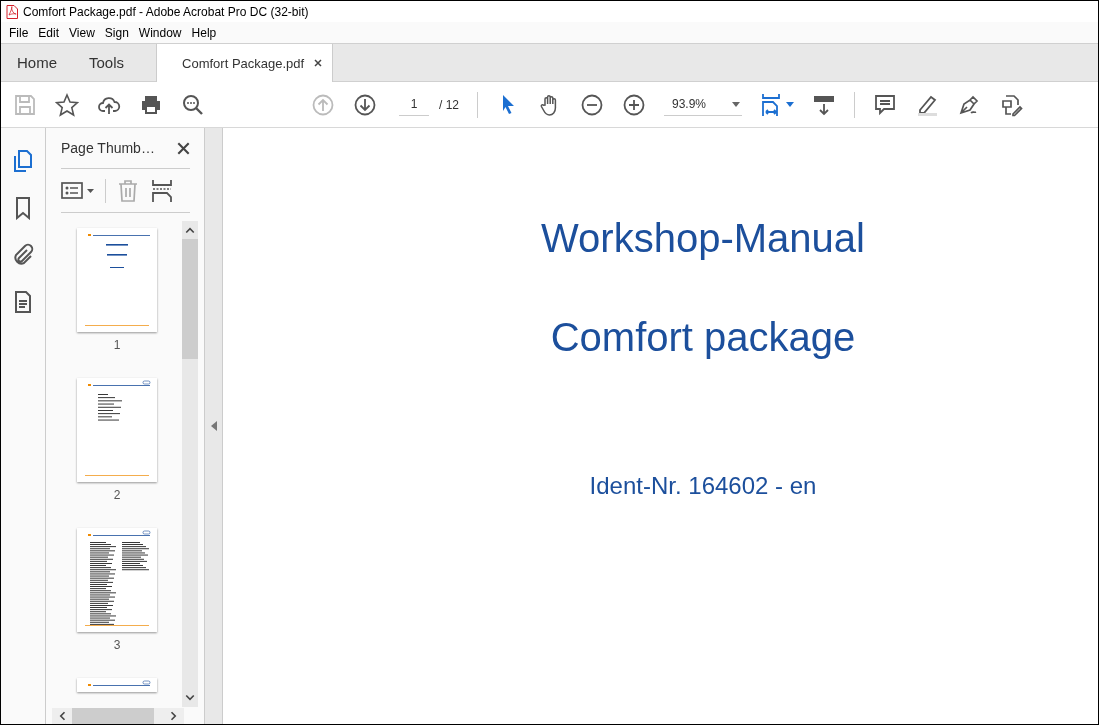 The image size is (1099, 725). What do you see at coordinates (67, 104) in the screenshot?
I see `star-icon` at bounding box center [67, 104].